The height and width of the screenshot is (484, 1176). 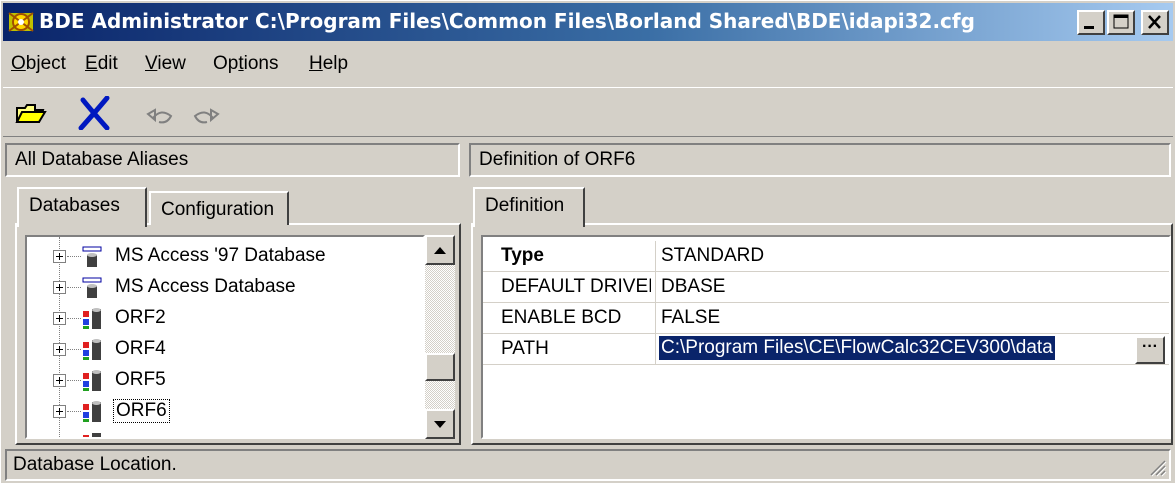 I want to click on grid-row-default-driver: DEFAULT DRIVER DBASE, so click(x=826, y=287).